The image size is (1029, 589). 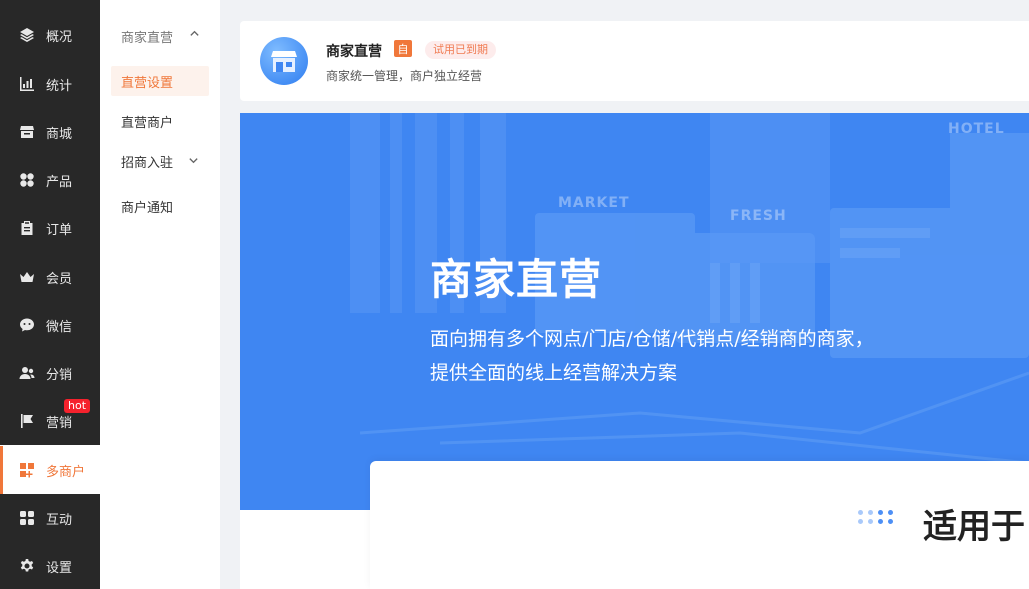 What do you see at coordinates (27, 518) in the screenshot?
I see `apps-icon` at bounding box center [27, 518].